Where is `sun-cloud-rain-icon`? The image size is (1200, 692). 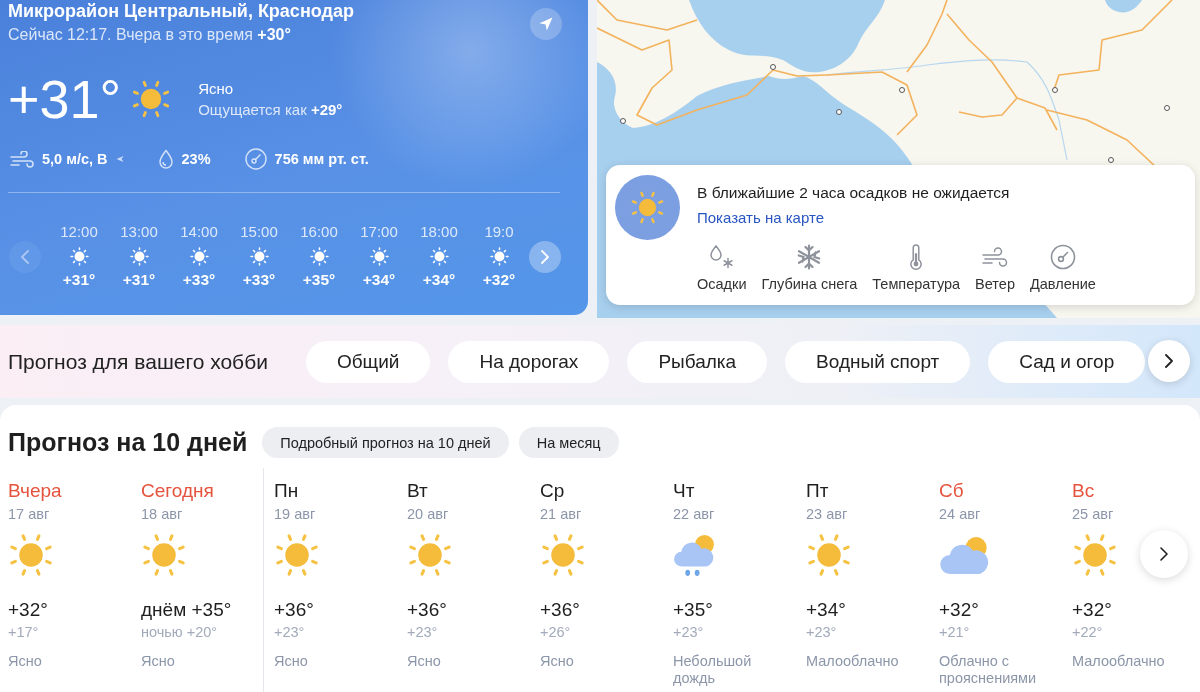 sun-cloud-rain-icon is located at coordinates (694, 555).